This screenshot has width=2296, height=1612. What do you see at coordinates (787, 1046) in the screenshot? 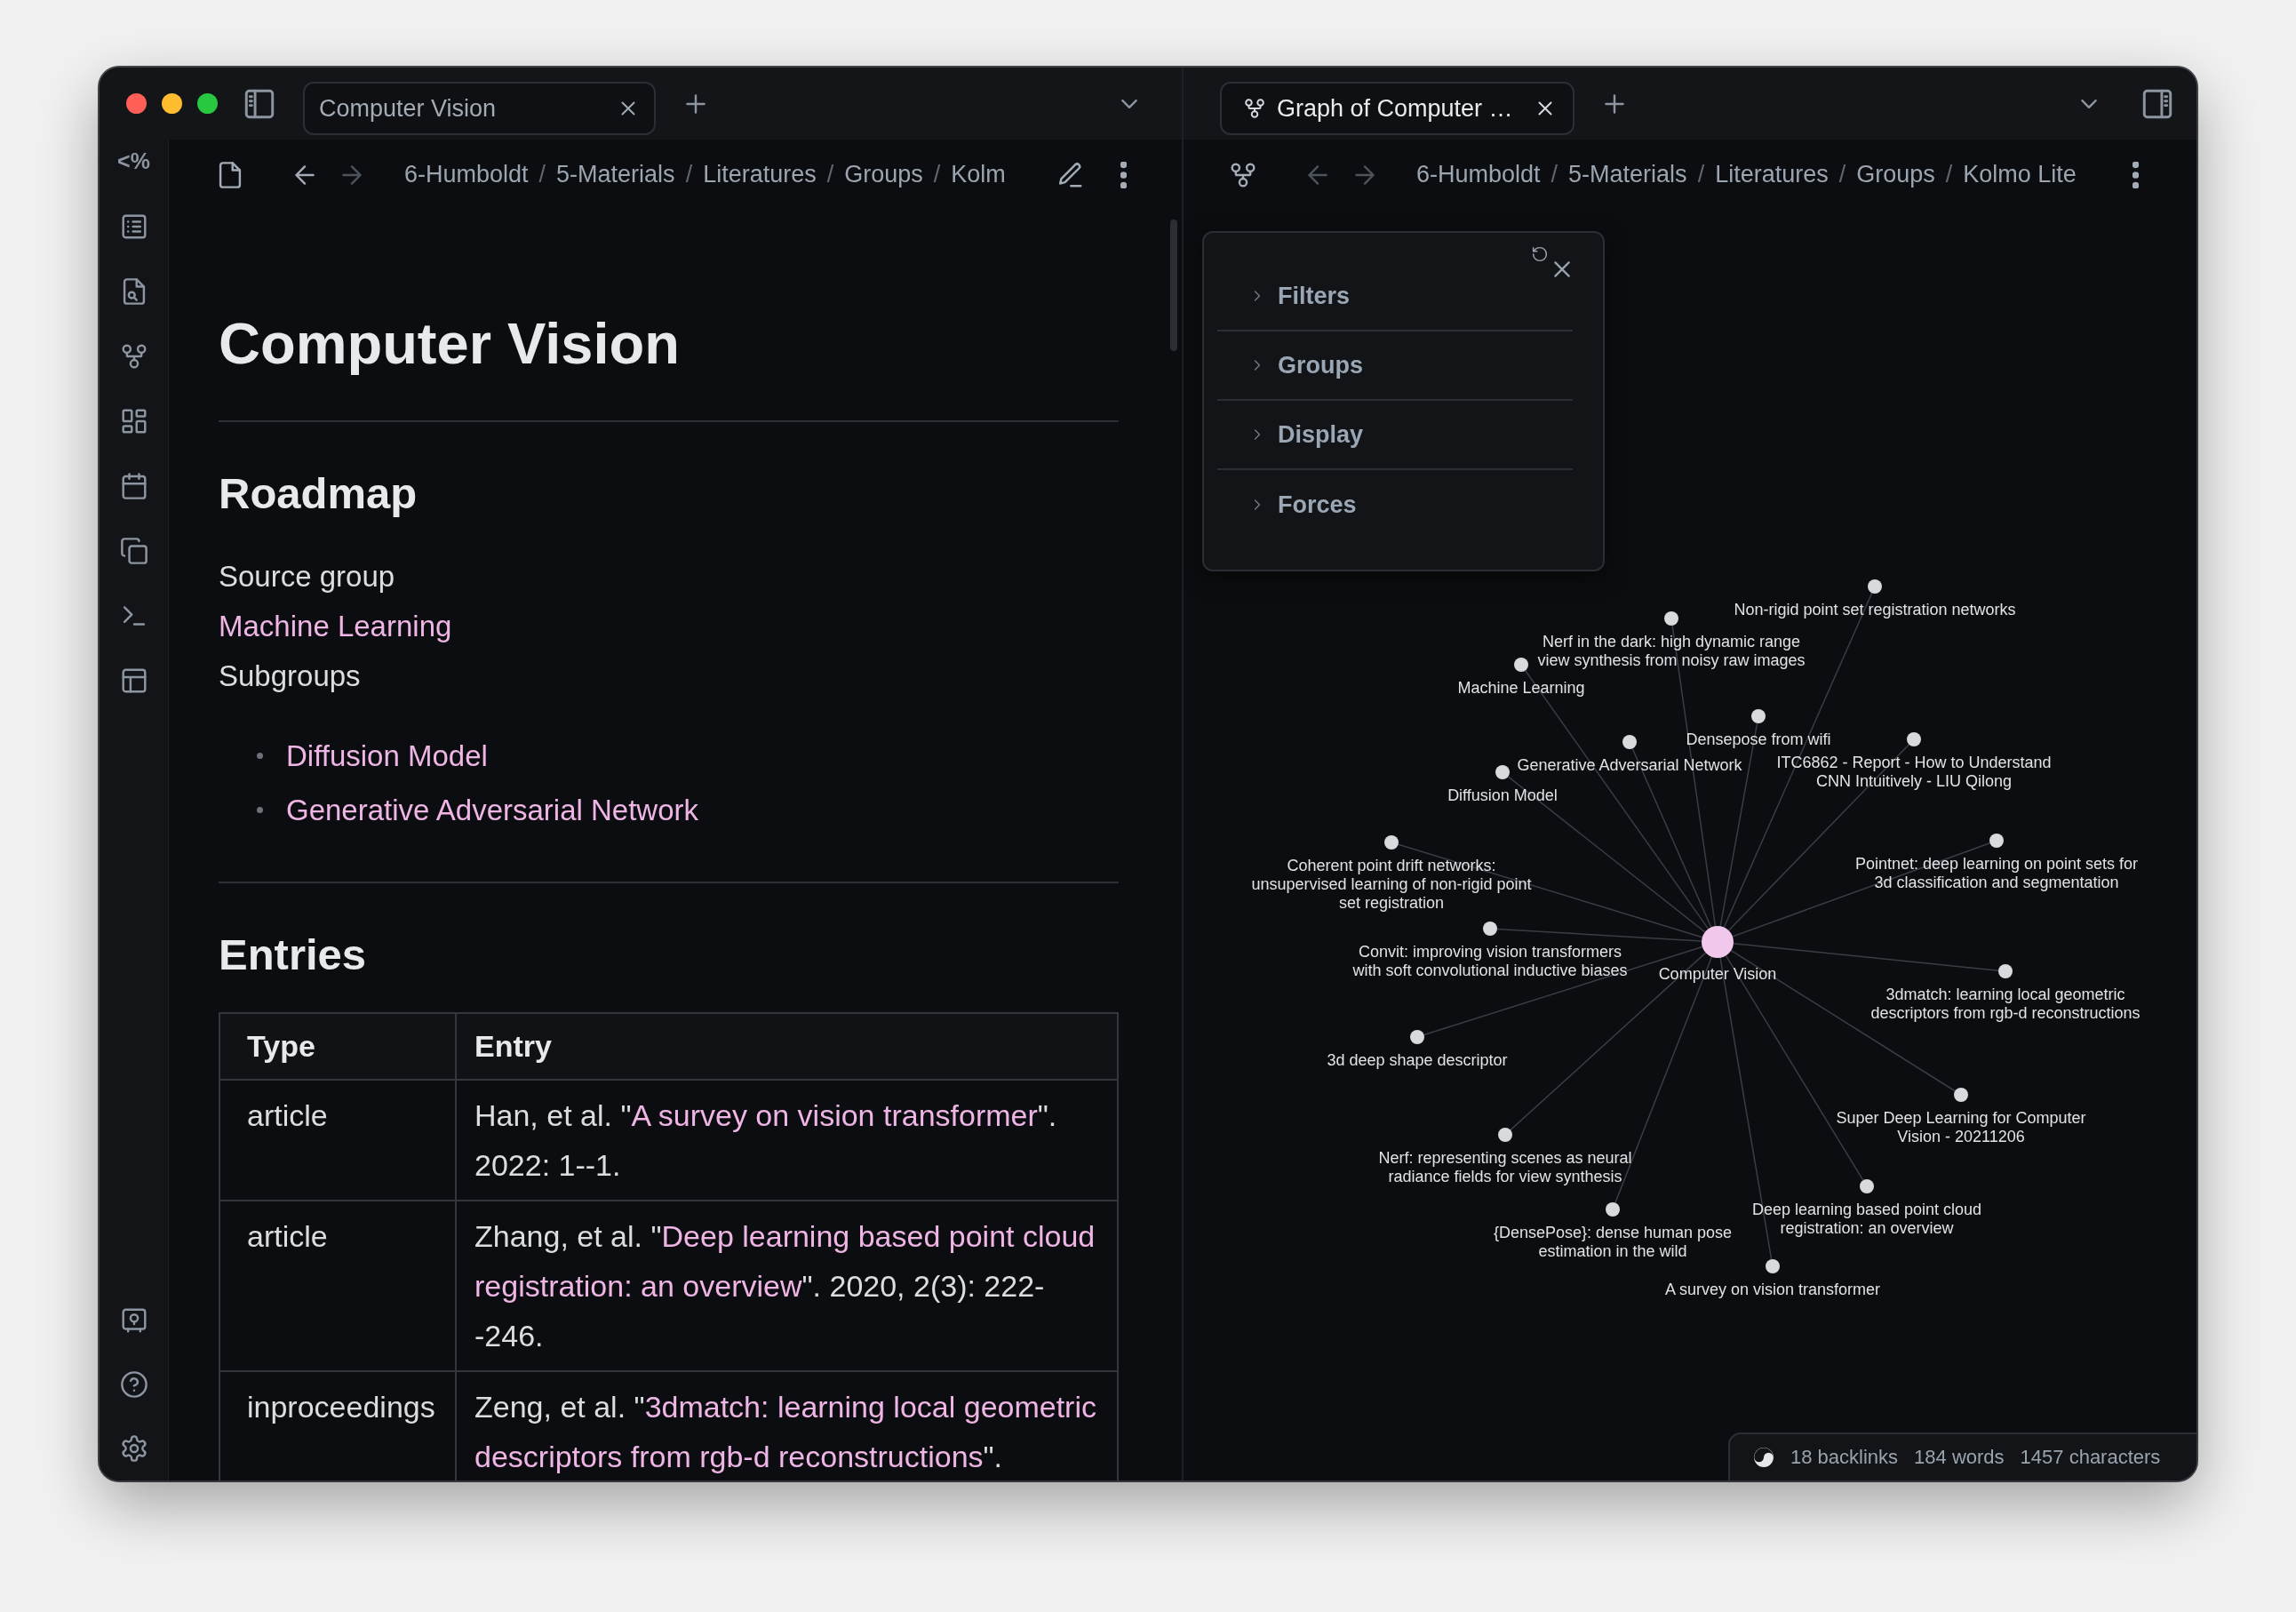
I see `column-header: Entry` at bounding box center [787, 1046].